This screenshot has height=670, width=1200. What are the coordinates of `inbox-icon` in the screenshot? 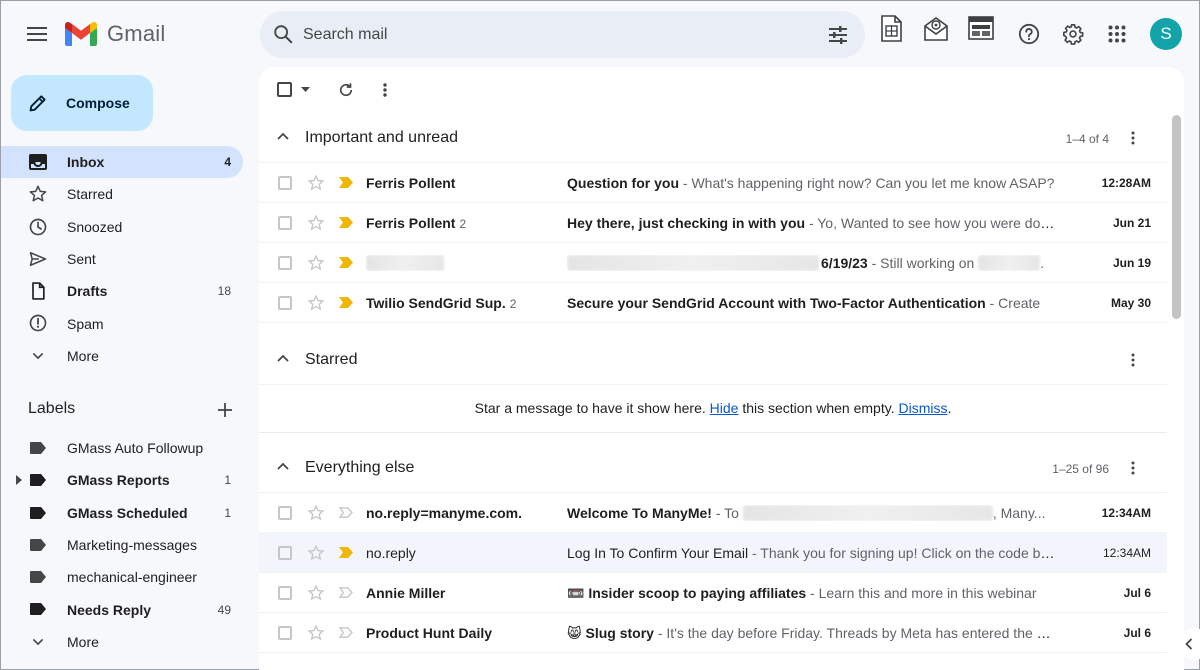 It's located at (38, 162).